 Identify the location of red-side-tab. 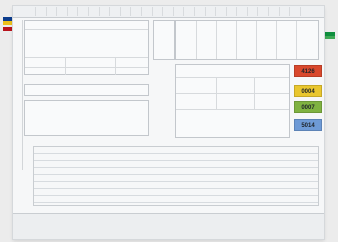
(8, 29).